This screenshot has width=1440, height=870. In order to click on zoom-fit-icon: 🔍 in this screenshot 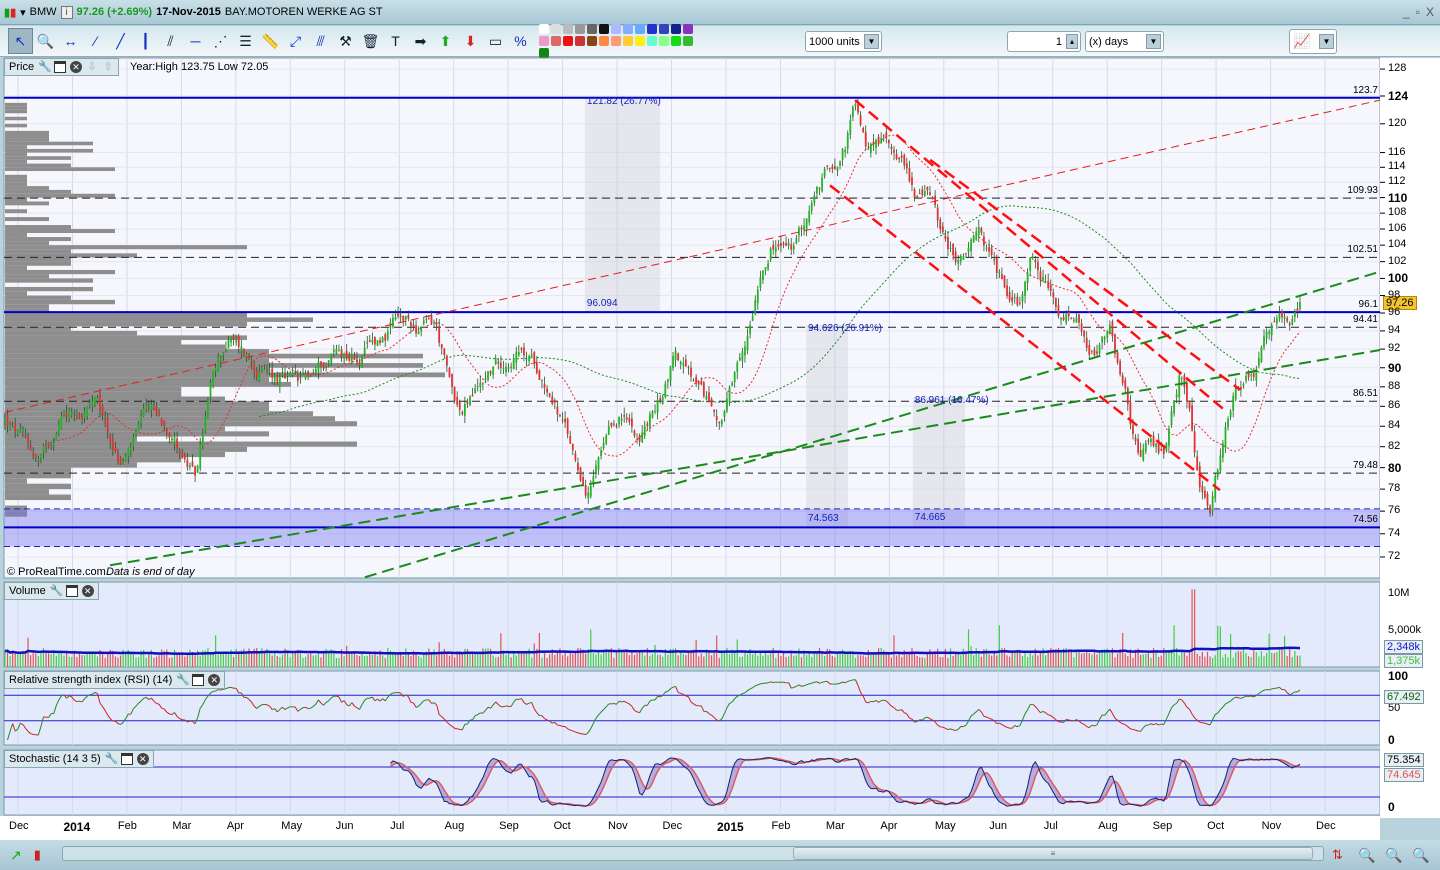, I will do `click(1366, 855)`.